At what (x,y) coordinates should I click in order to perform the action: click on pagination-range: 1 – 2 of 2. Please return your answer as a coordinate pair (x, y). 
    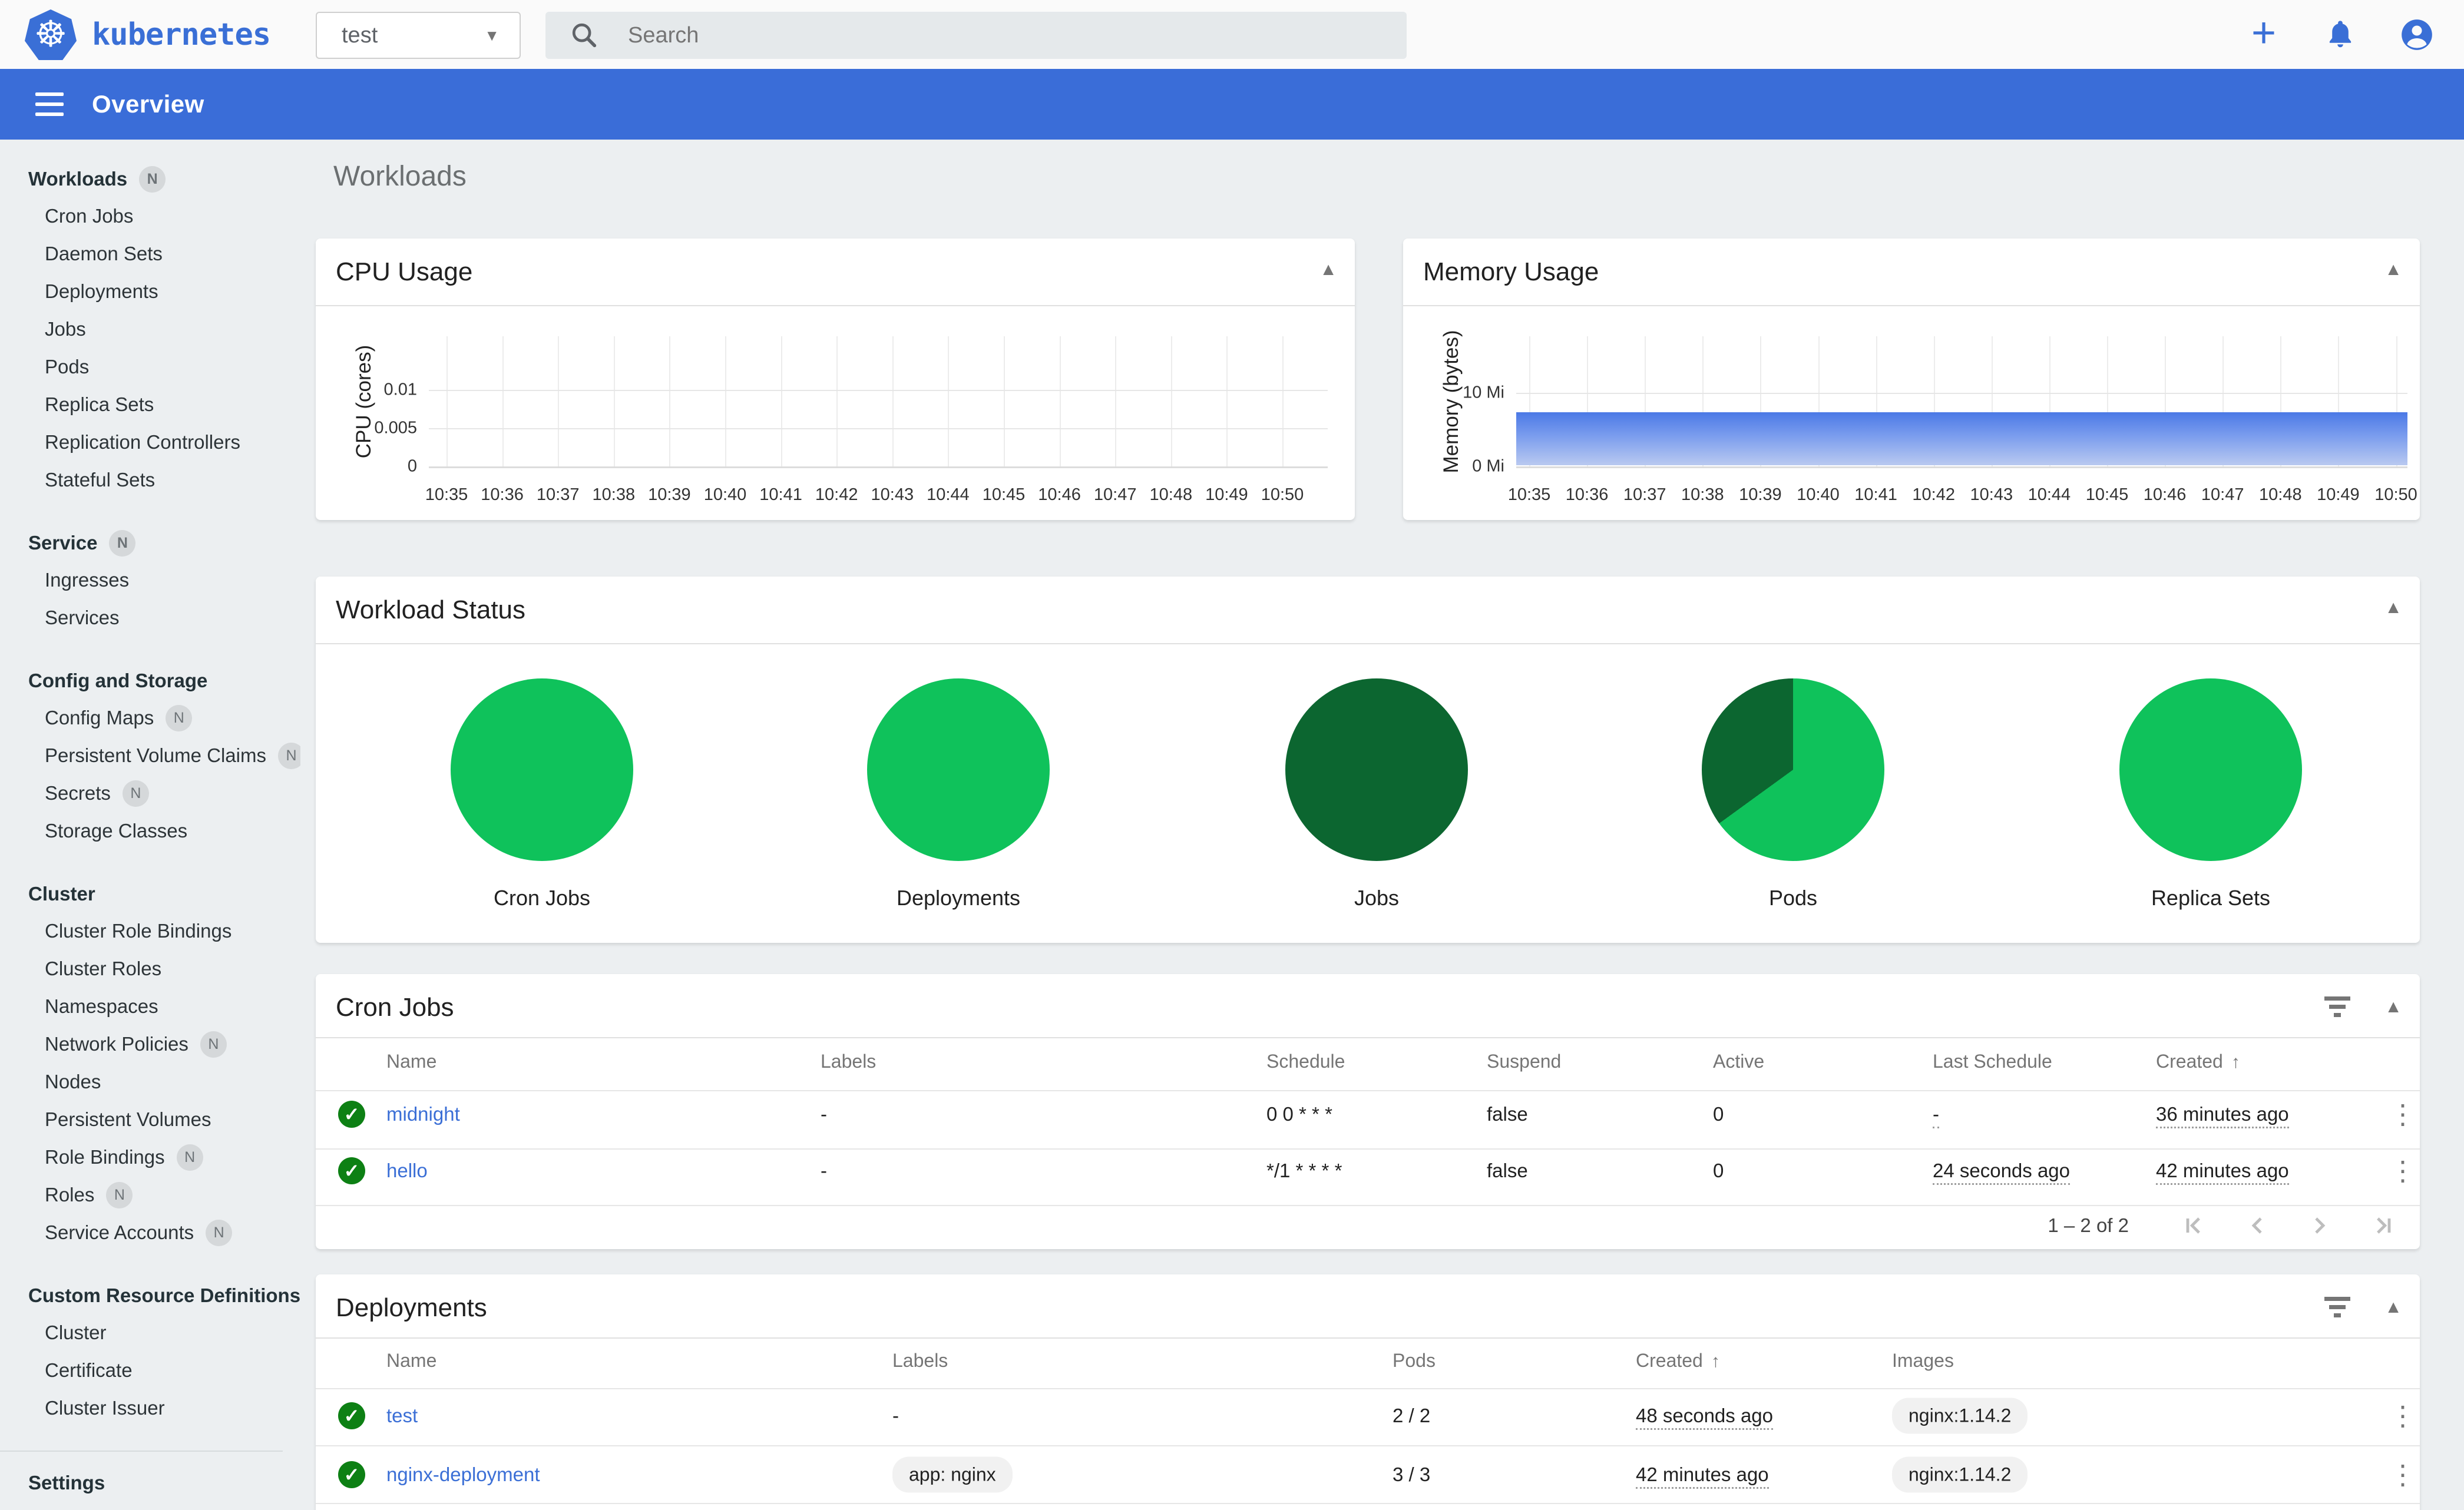
    Looking at the image, I should click on (2088, 1225).